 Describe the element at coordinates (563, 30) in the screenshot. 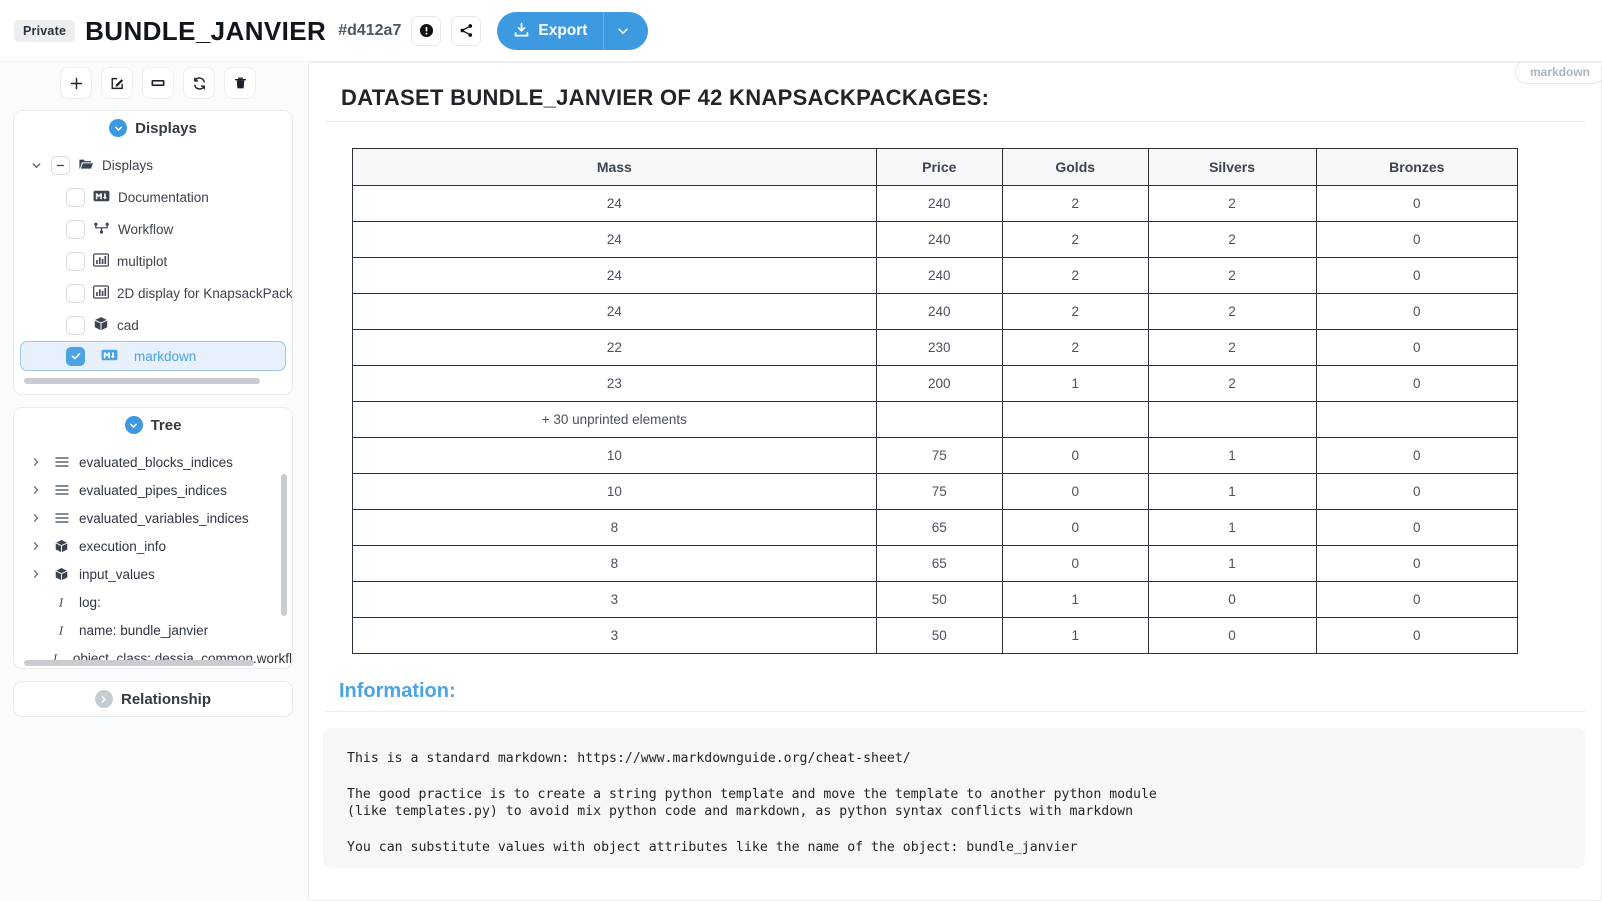

I see `export-label: Export` at that location.